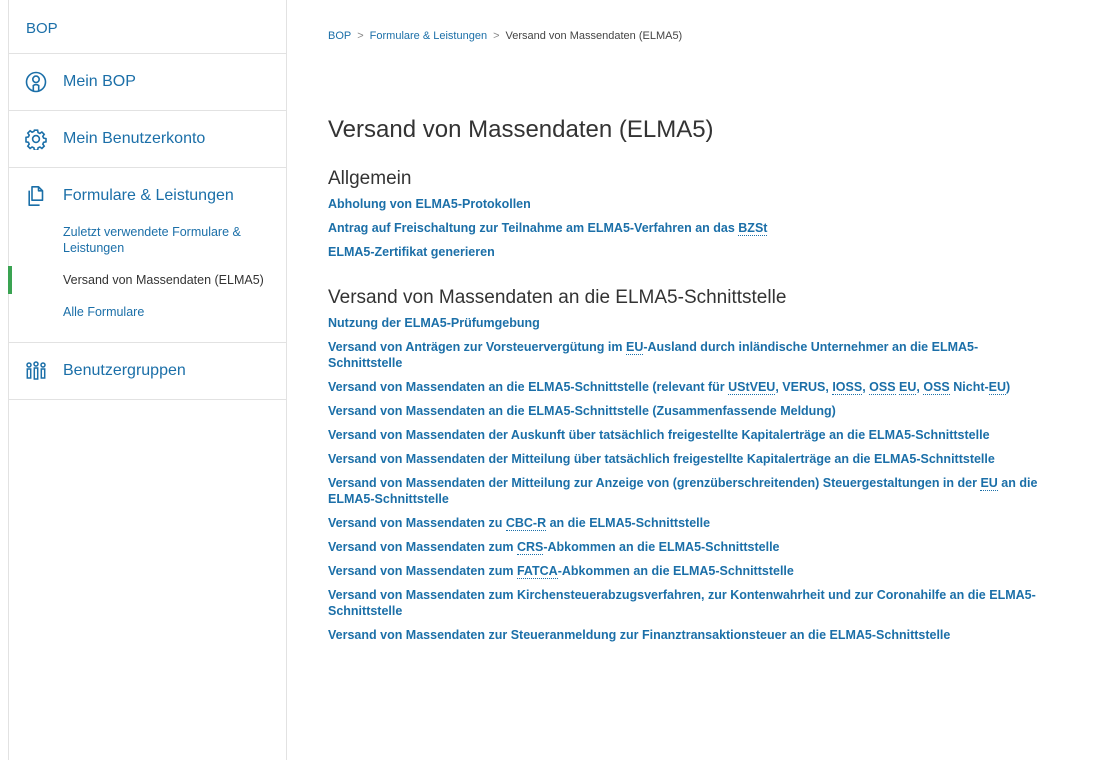  I want to click on sidebar-item-label: Benutzergruppen, so click(124, 370).